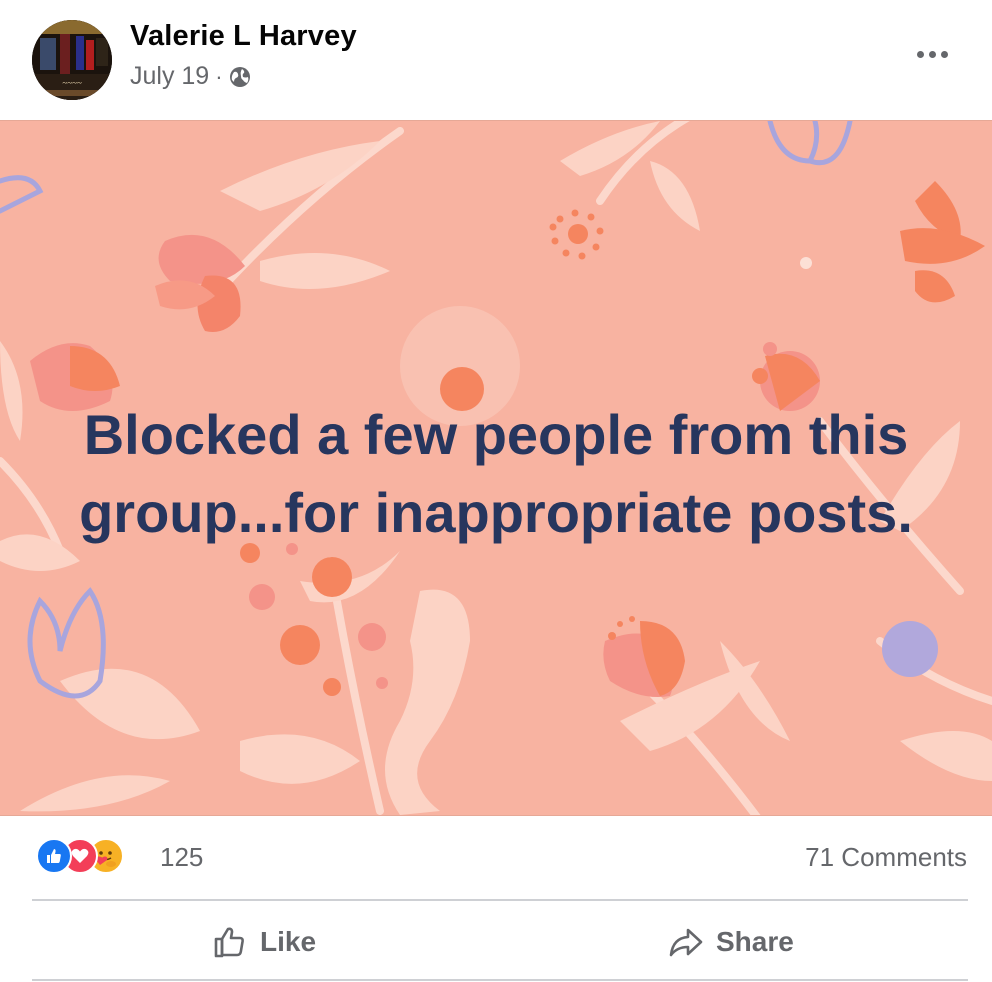 This screenshot has height=982, width=992. What do you see at coordinates (686, 942) in the screenshot?
I see `share-arrow-icon` at bounding box center [686, 942].